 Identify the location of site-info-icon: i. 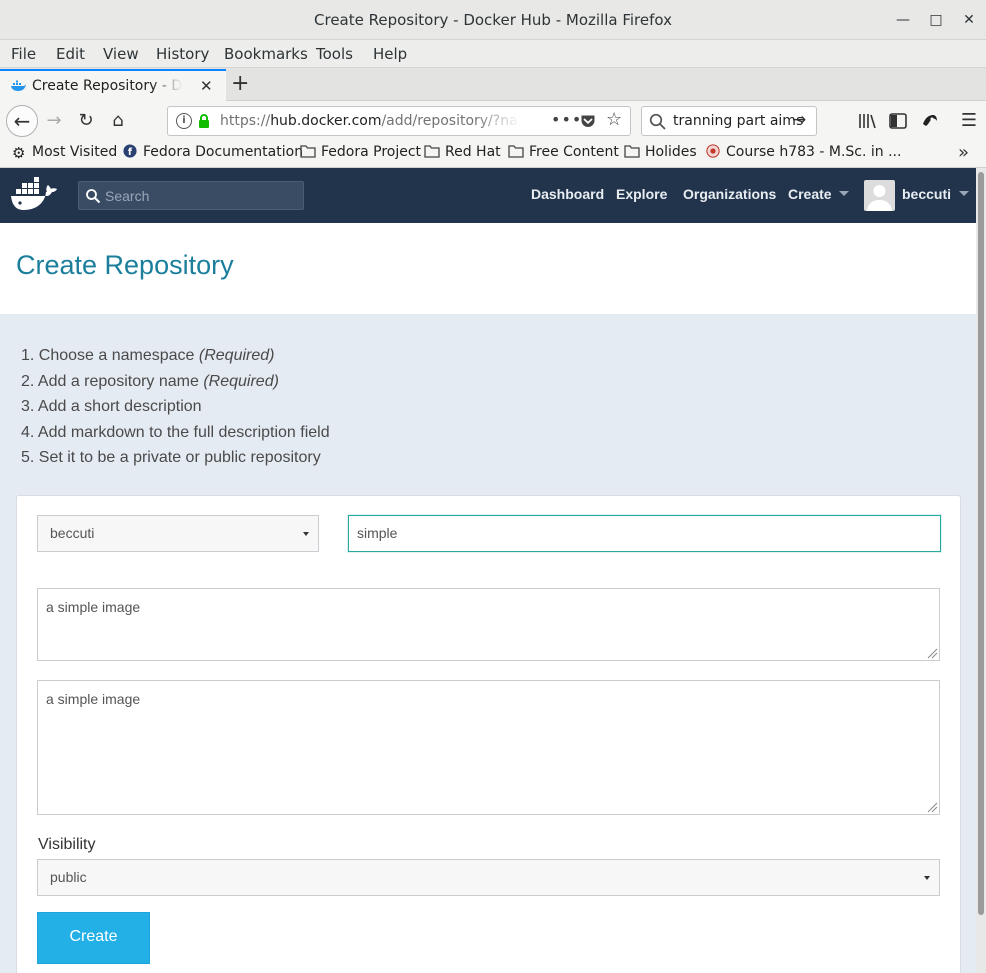
(184, 121).